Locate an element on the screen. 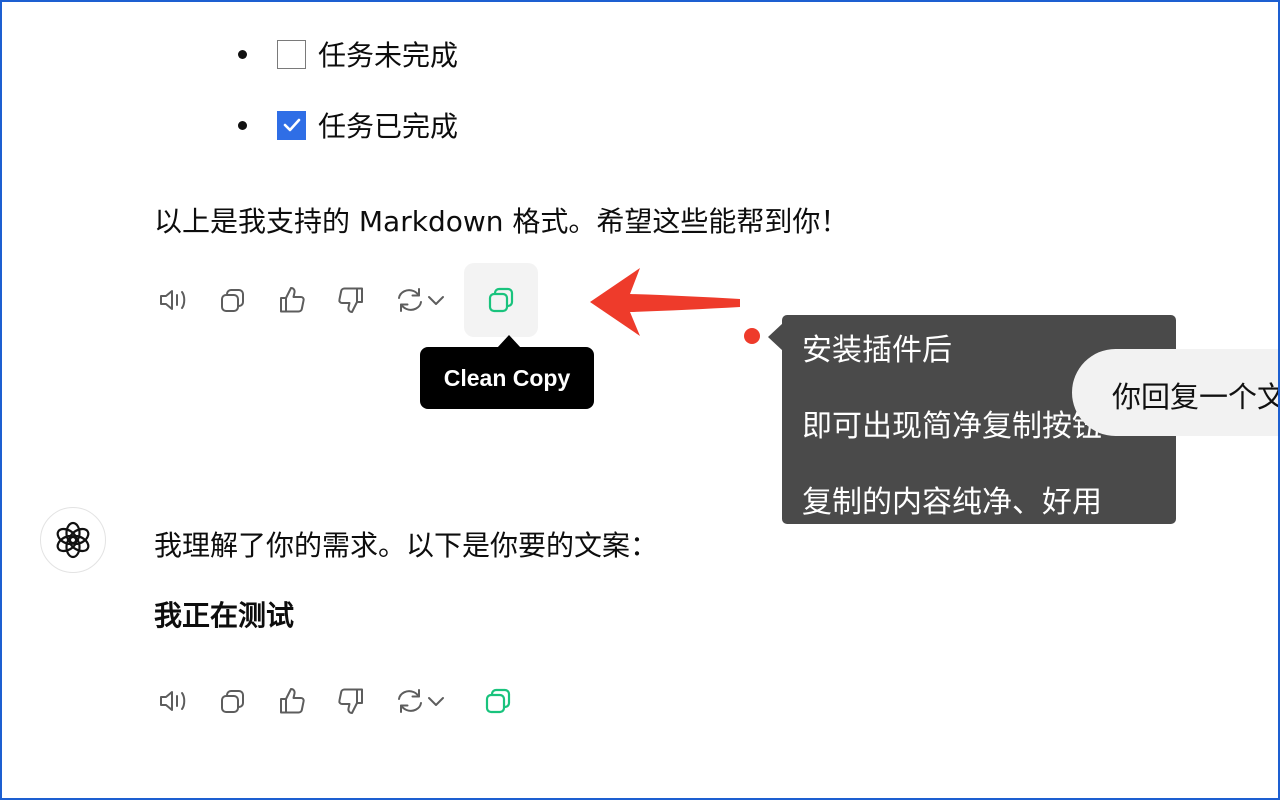 The width and height of the screenshot is (1280, 800). checked-checkbox is located at coordinates (291, 125).